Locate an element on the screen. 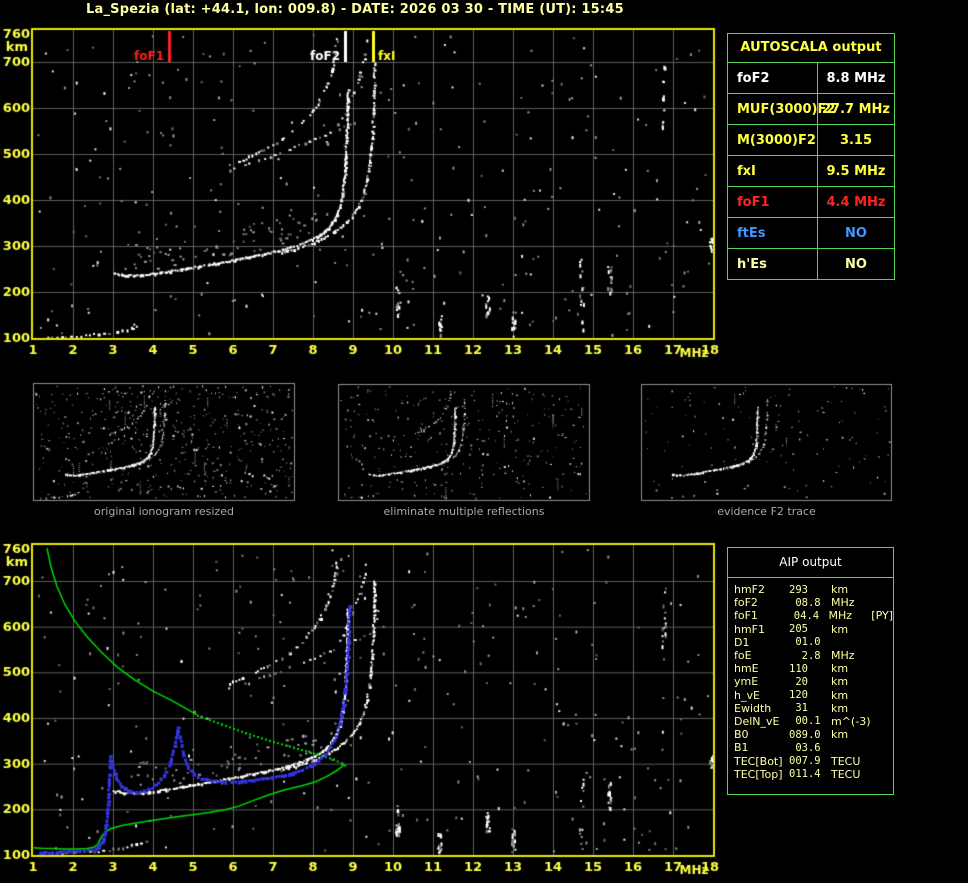  autoscala-row-label: foF1 is located at coordinates (773, 202).